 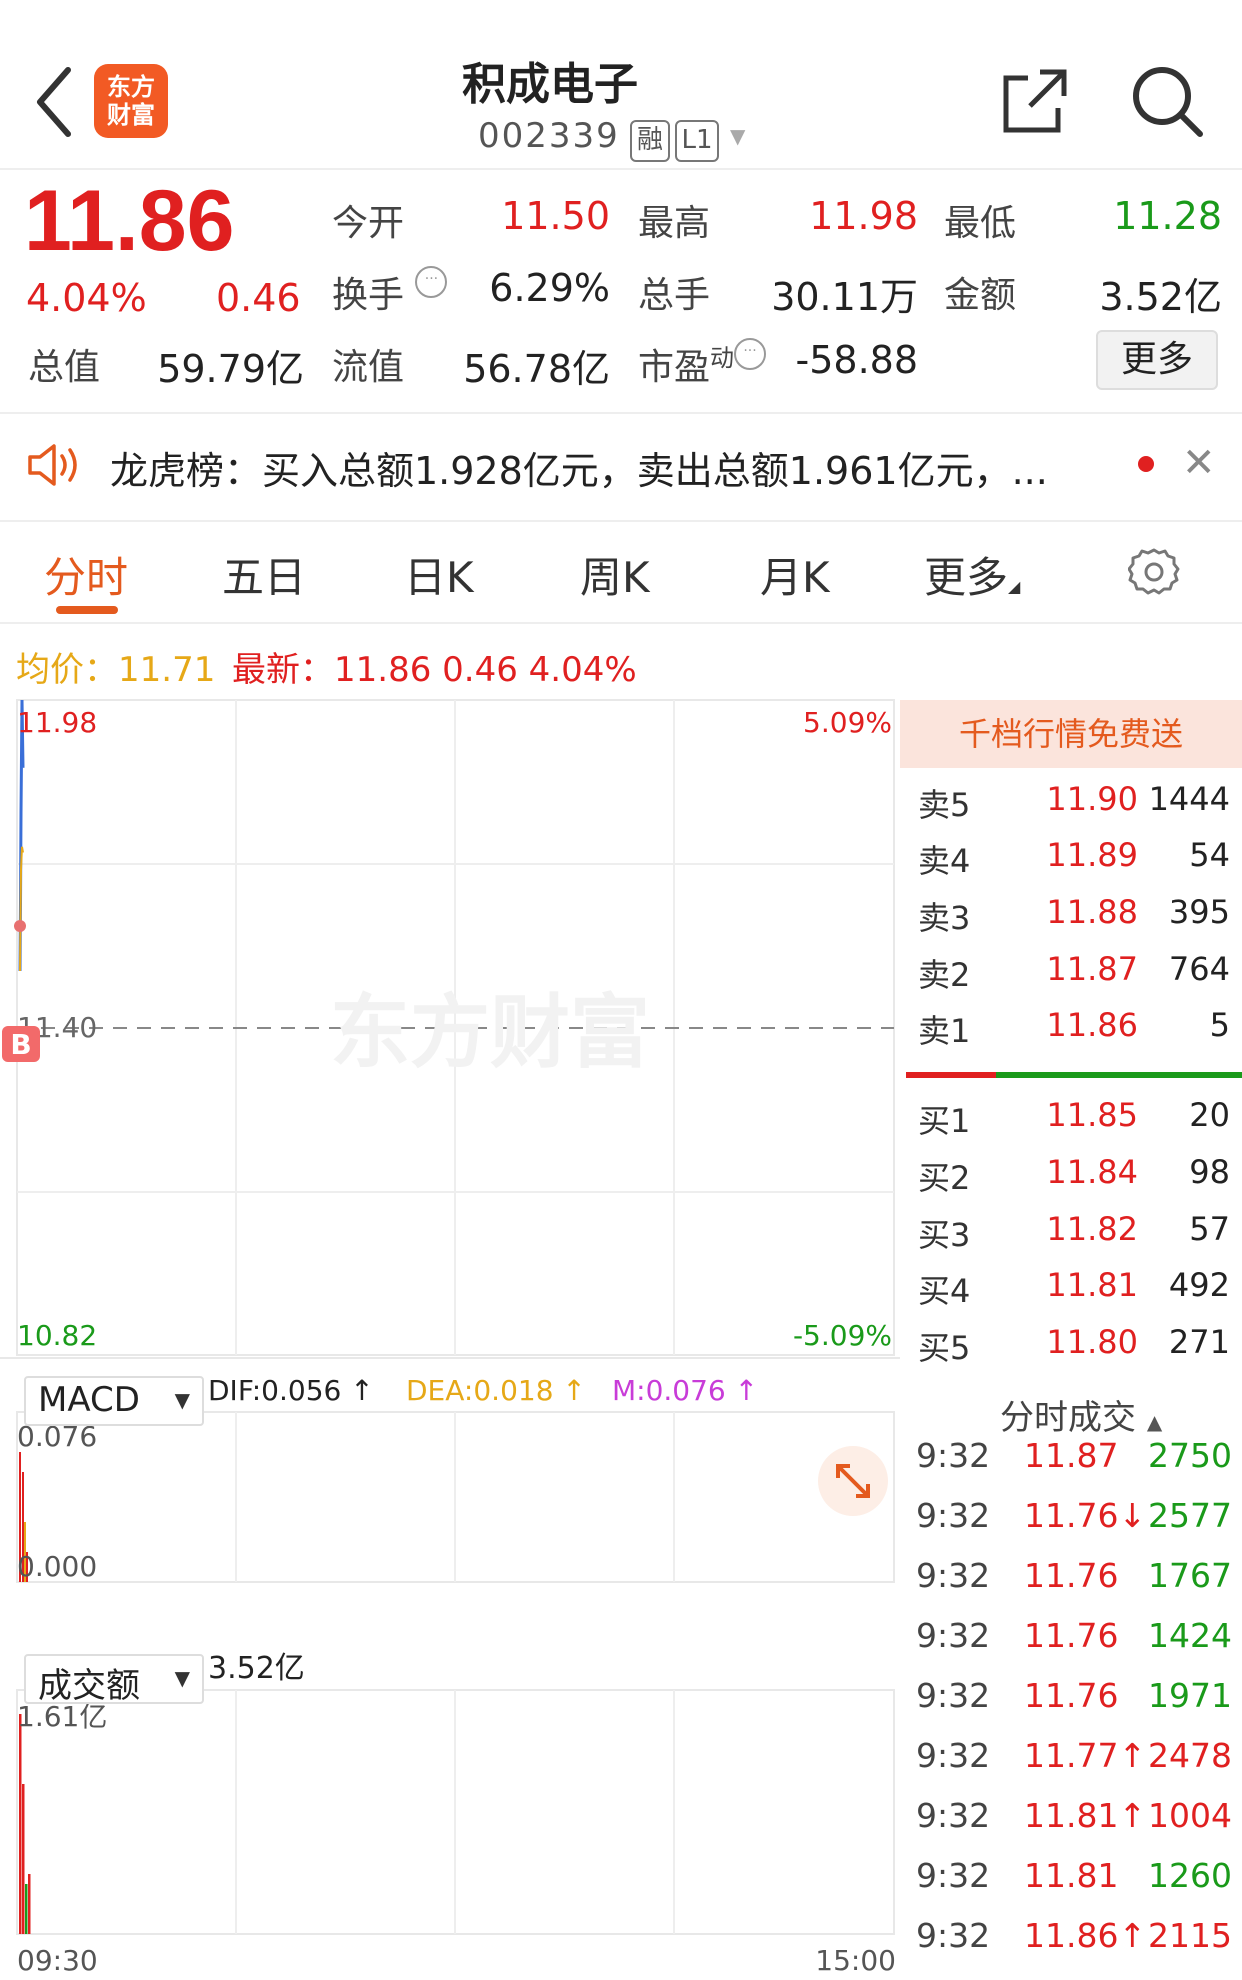 I want to click on active-tab-indicator, so click(x=87, y=610).